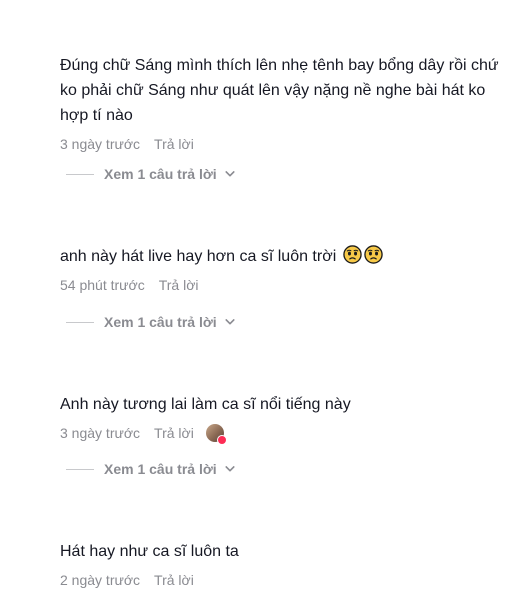  I want to click on comment-text-content: anh này hát live hay hơn ca sĩ luôn trời, so click(198, 256).